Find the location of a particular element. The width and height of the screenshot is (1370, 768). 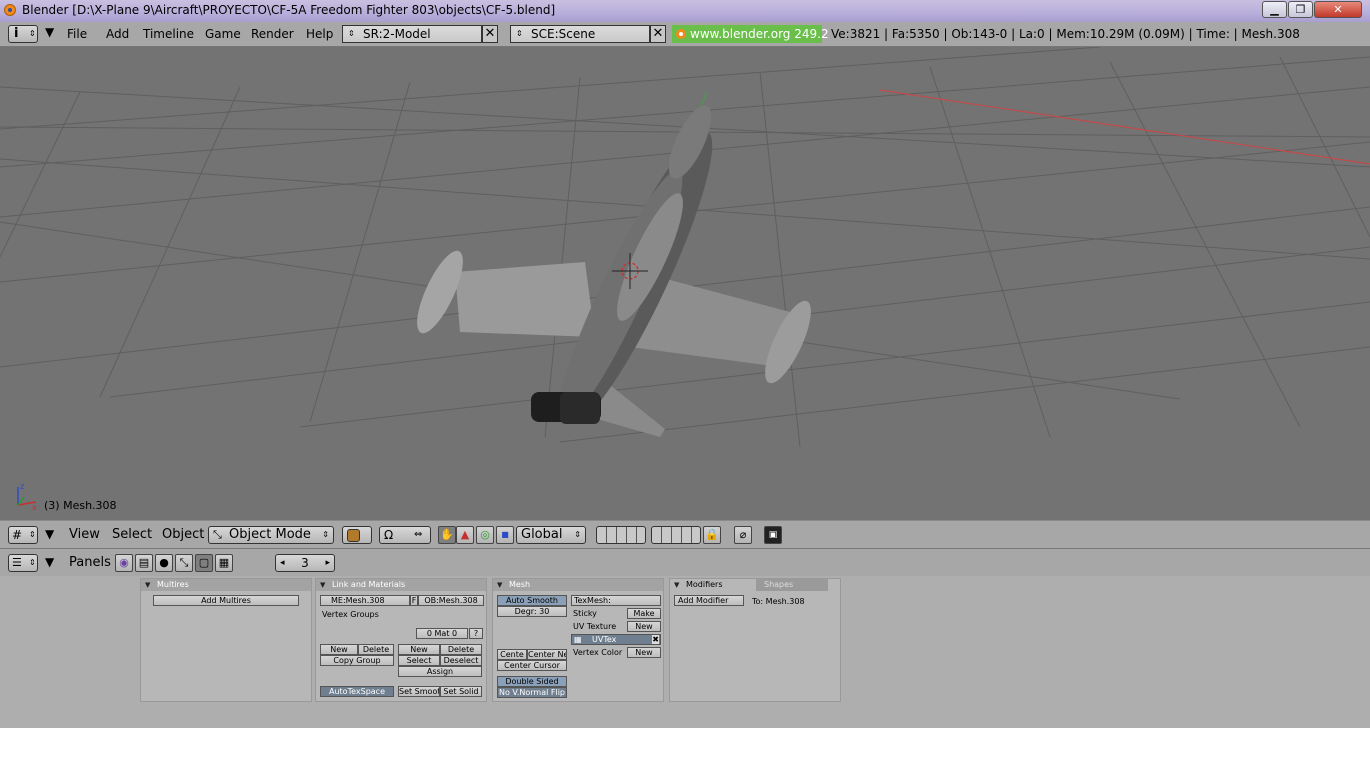

object-name-field: OB:Mesh.308 is located at coordinates (451, 600).